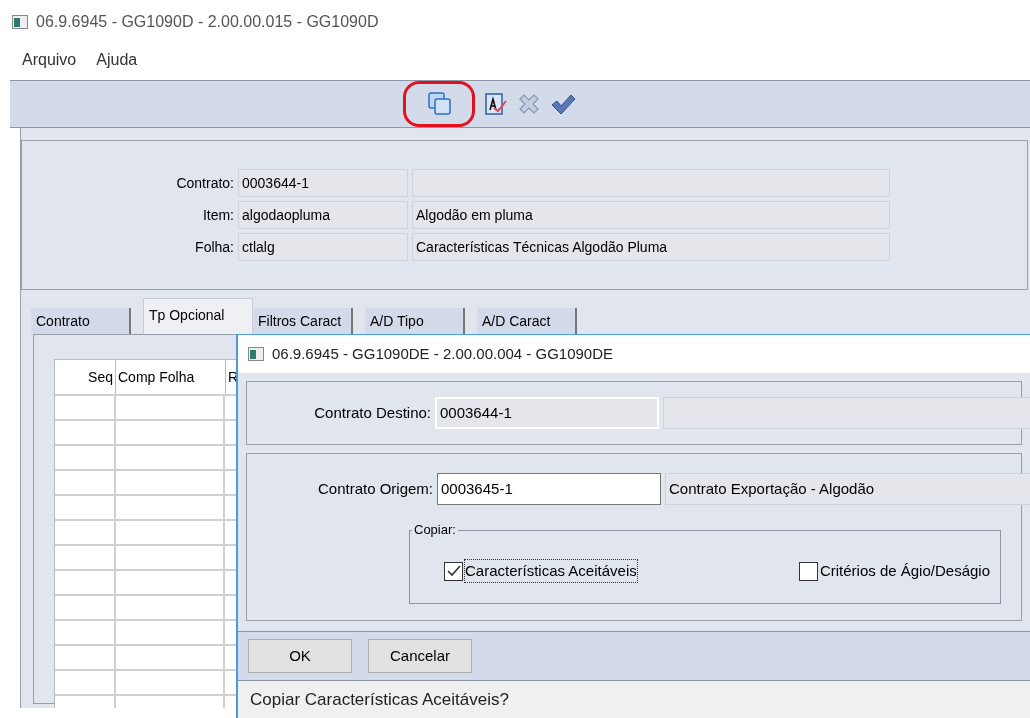 Image resolution: width=1030 pixels, height=718 pixels. What do you see at coordinates (549, 489) in the screenshot?
I see `code-field: 0003645-1` at bounding box center [549, 489].